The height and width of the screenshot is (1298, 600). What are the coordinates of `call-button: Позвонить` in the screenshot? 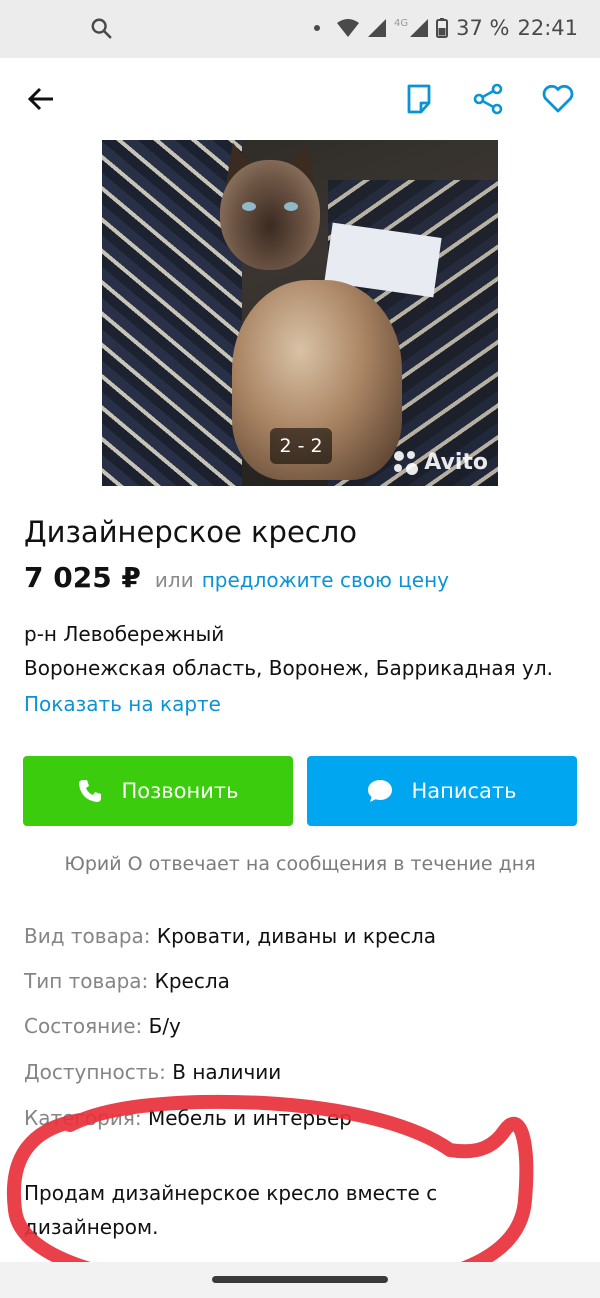 It's located at (158, 791).